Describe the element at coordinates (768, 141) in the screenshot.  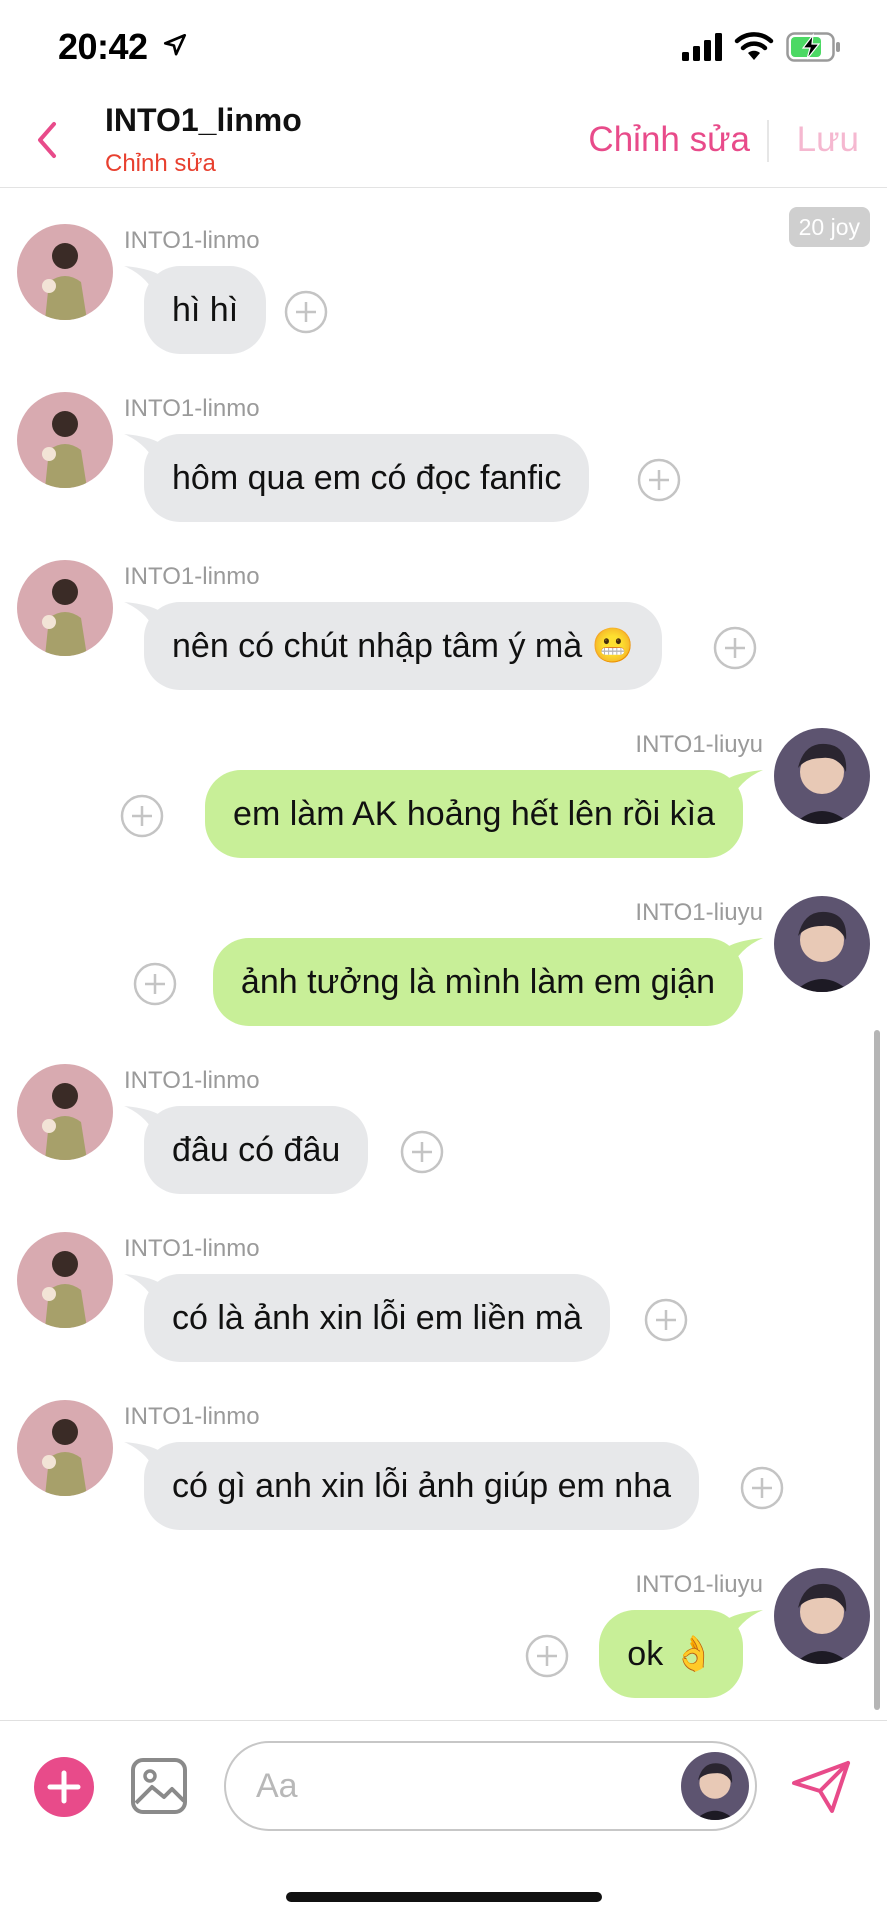
I see `header-divider` at that location.